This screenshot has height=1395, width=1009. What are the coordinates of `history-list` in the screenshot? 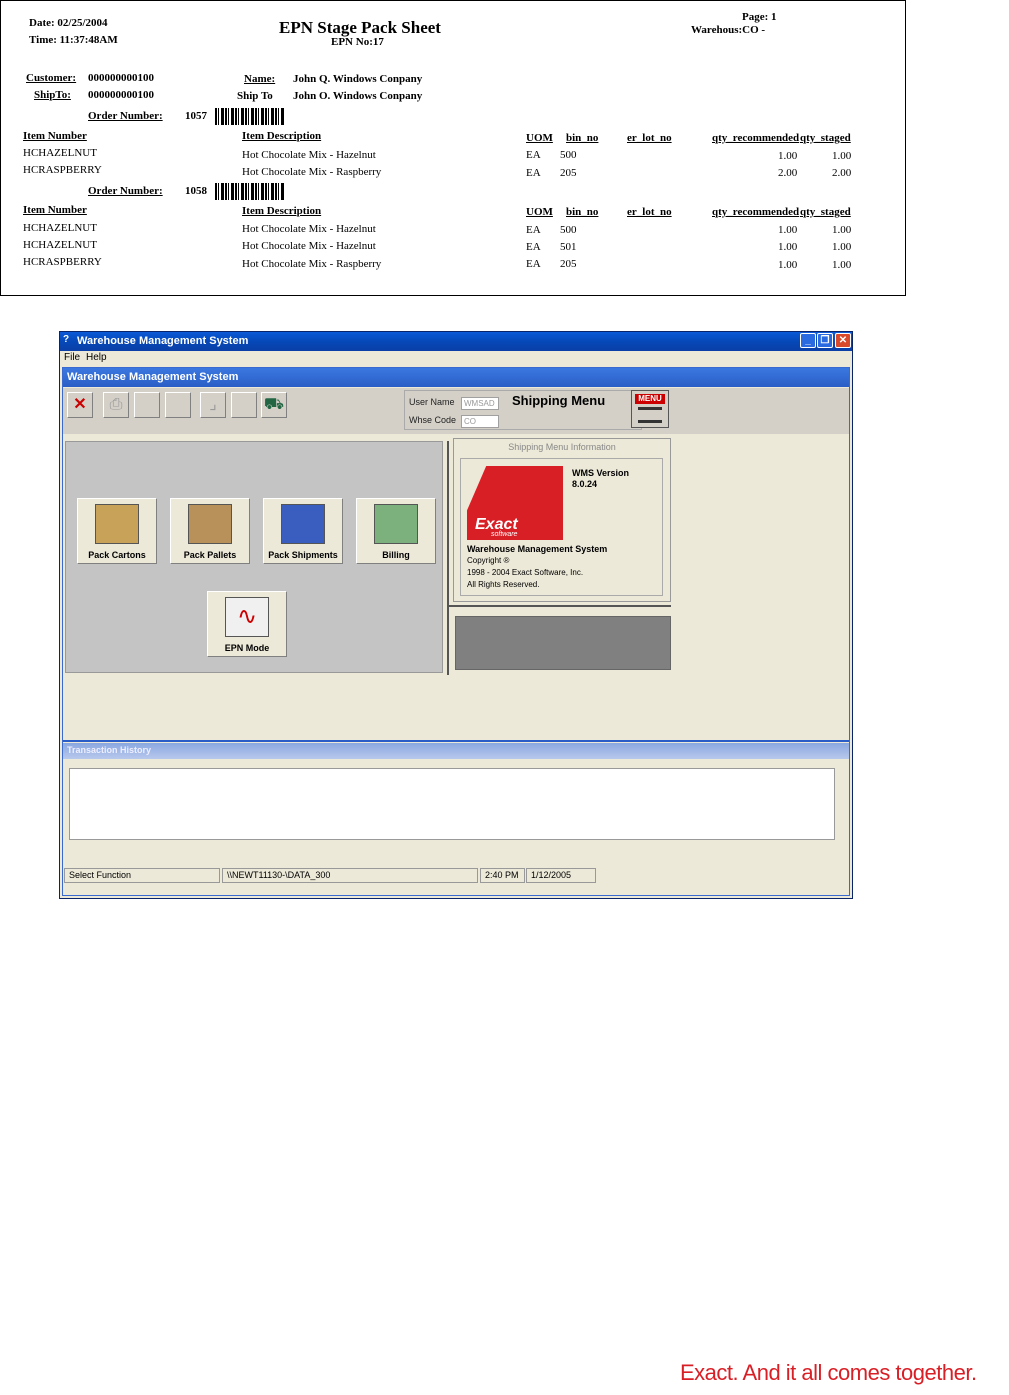 It's located at (452, 804).